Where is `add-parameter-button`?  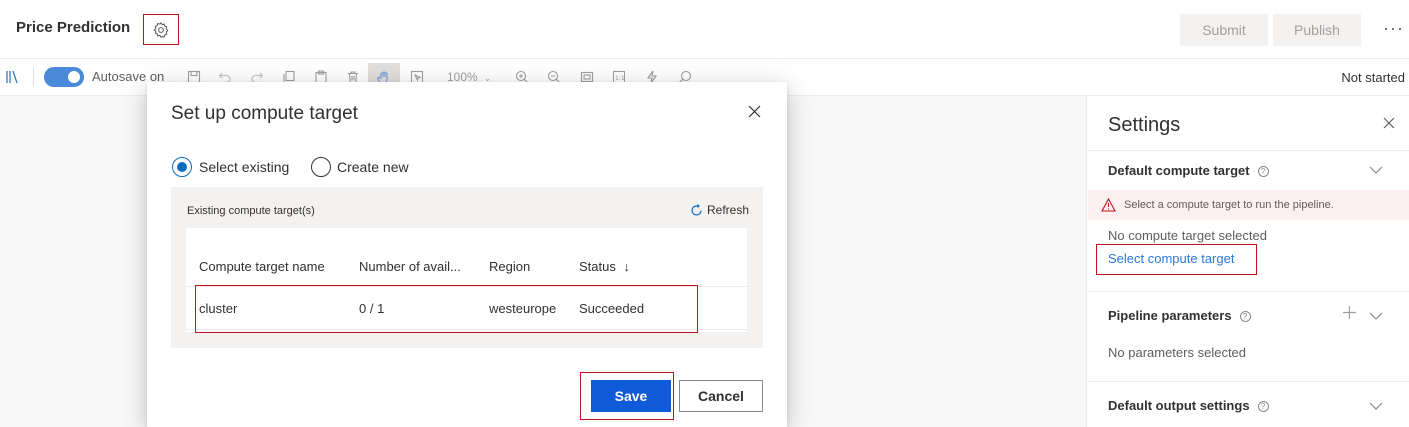 add-parameter-button is located at coordinates (1349, 315).